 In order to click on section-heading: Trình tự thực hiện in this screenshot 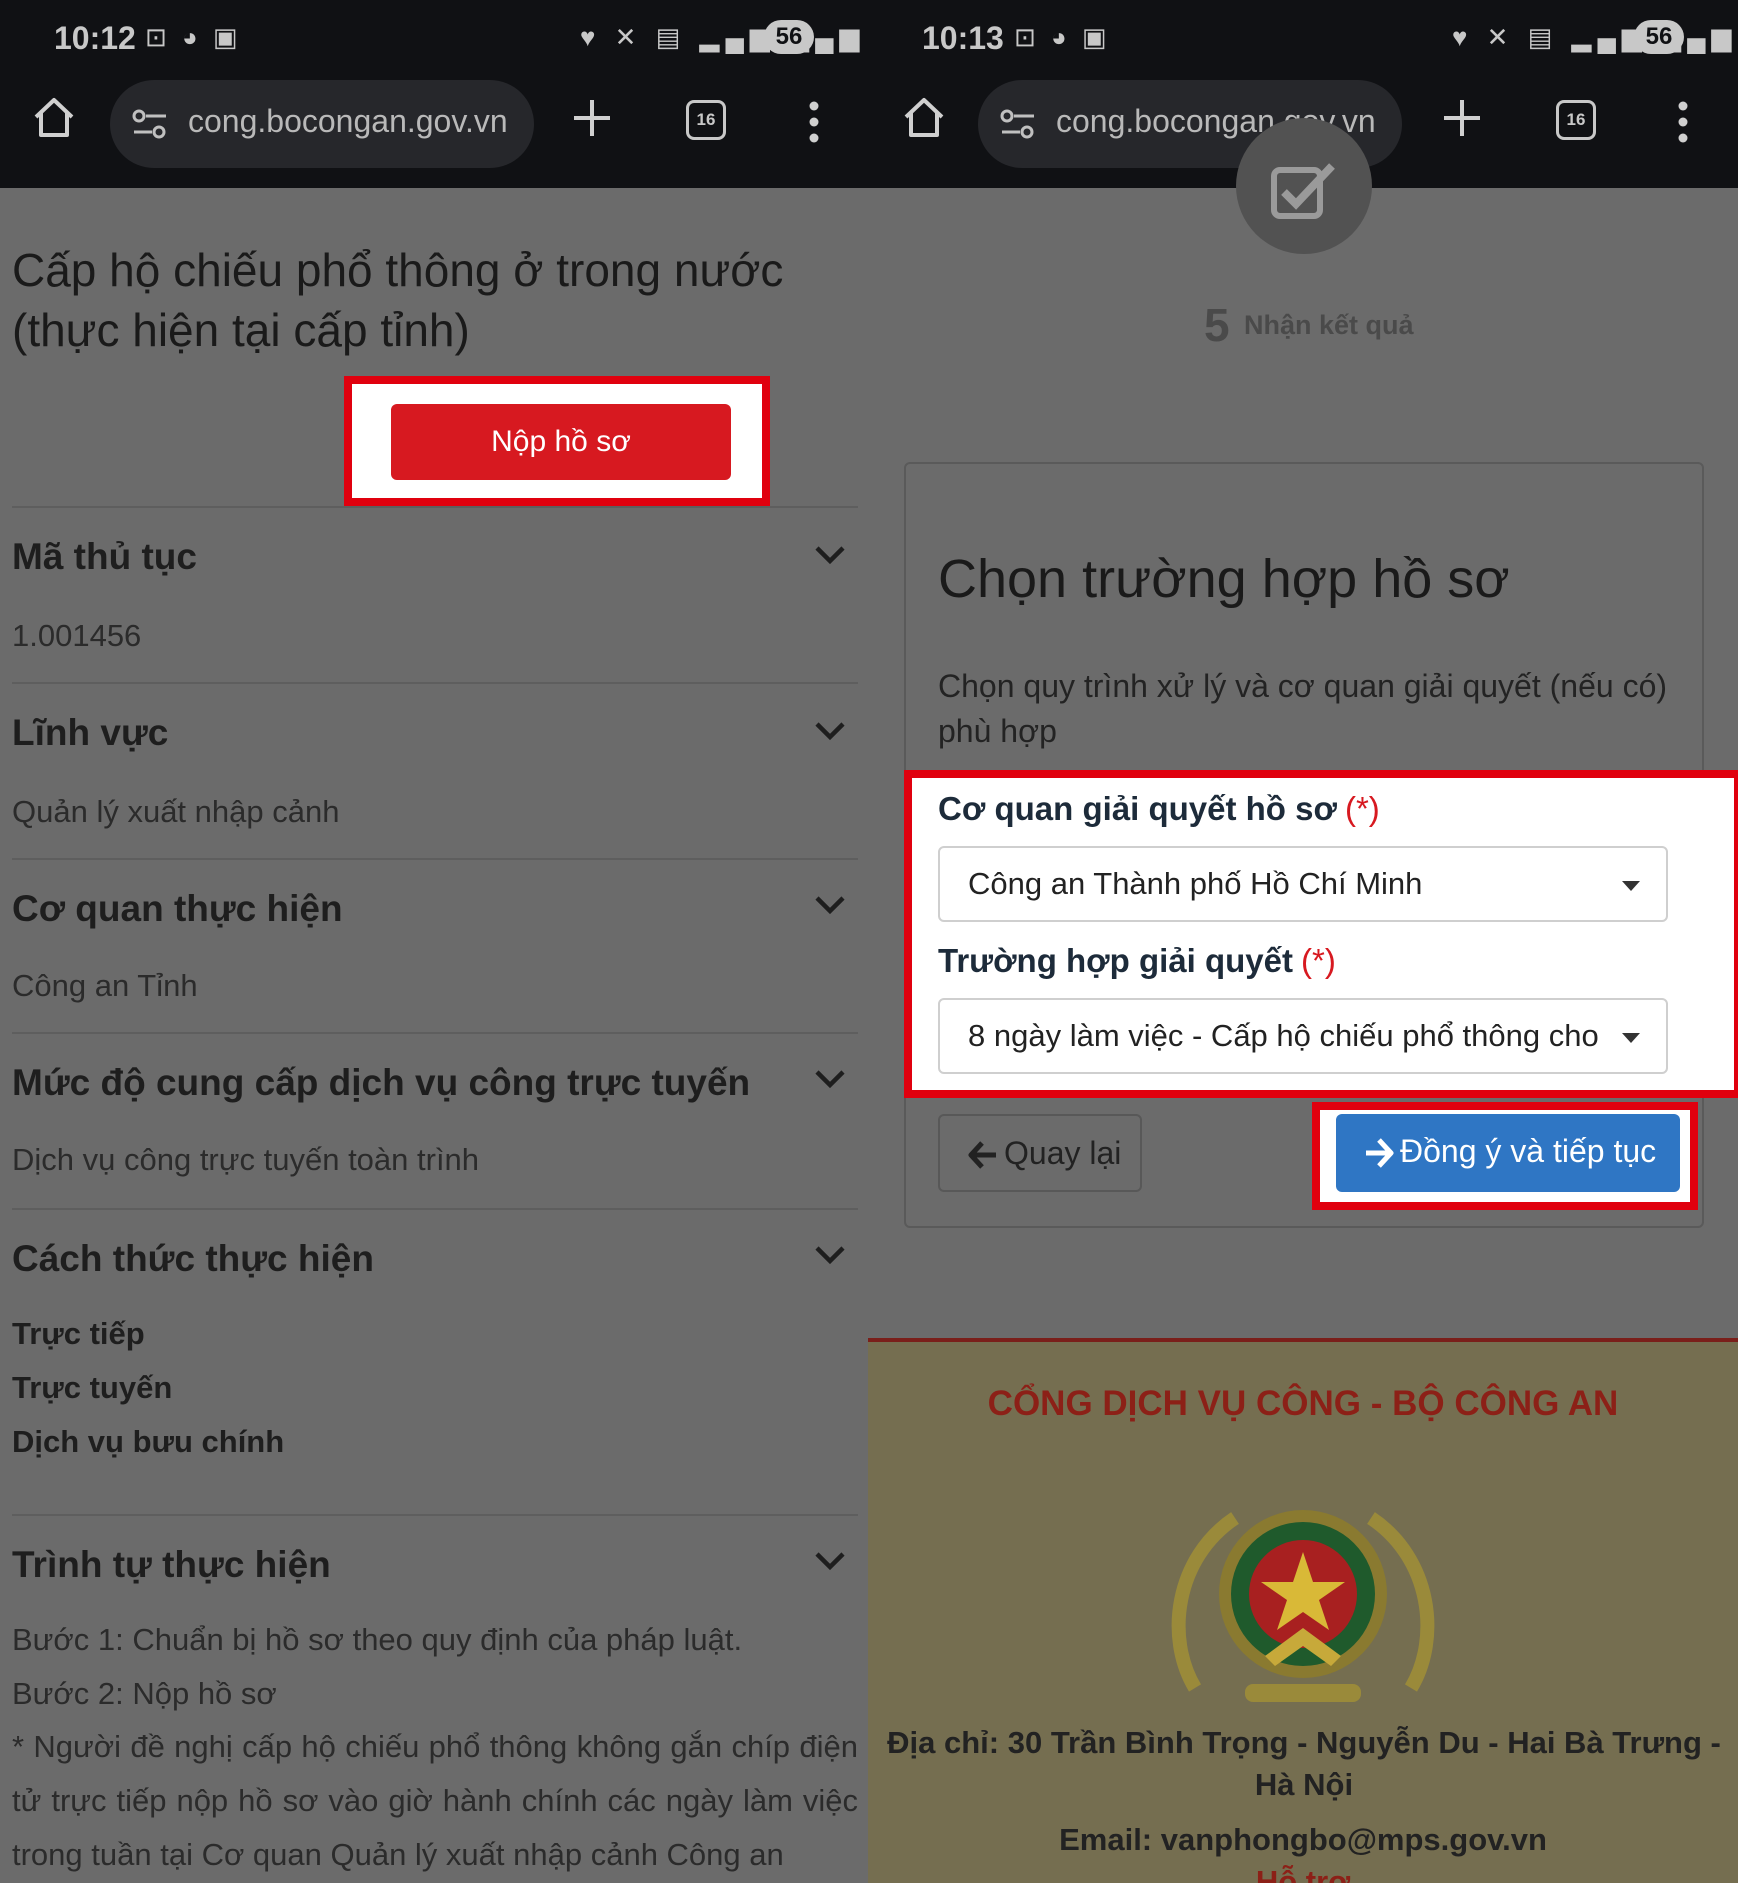, I will do `click(171, 1565)`.